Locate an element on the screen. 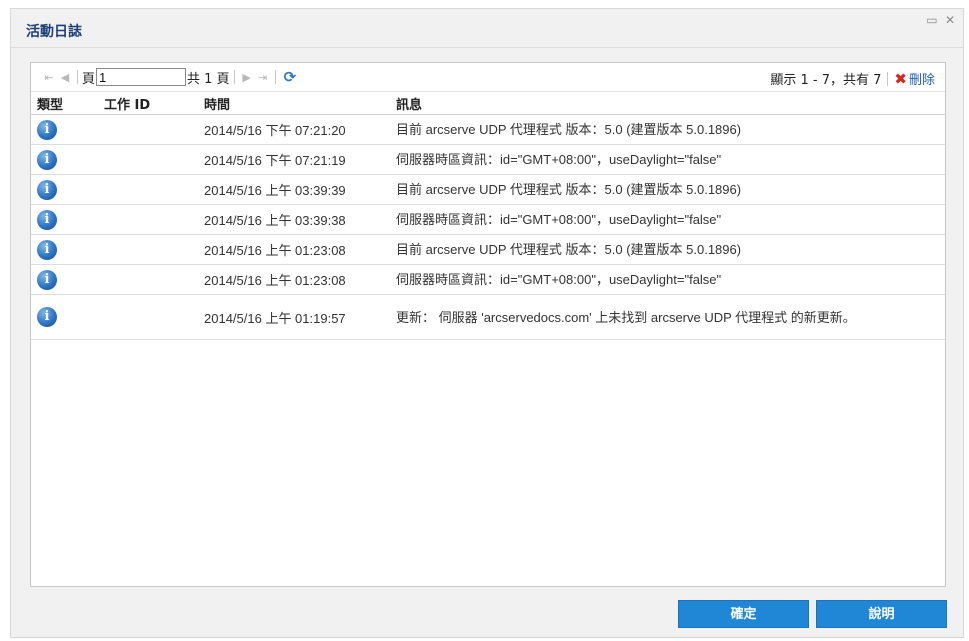  ok-button: 確定 is located at coordinates (743, 614).